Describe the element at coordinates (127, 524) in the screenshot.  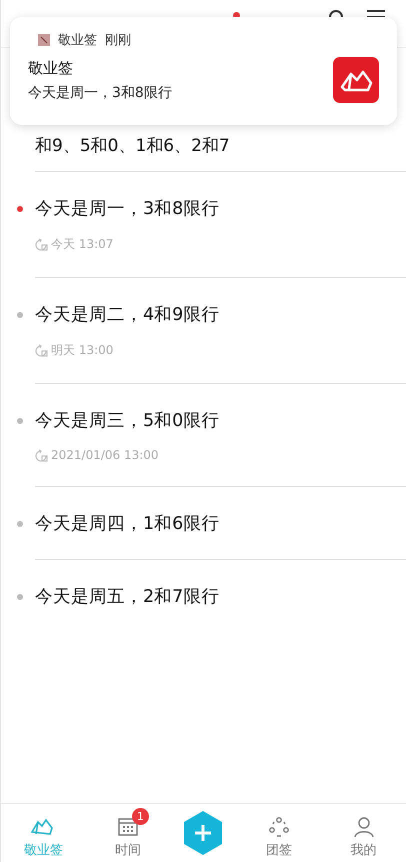
I see `note-title: 今天是周四，1和6限行` at that location.